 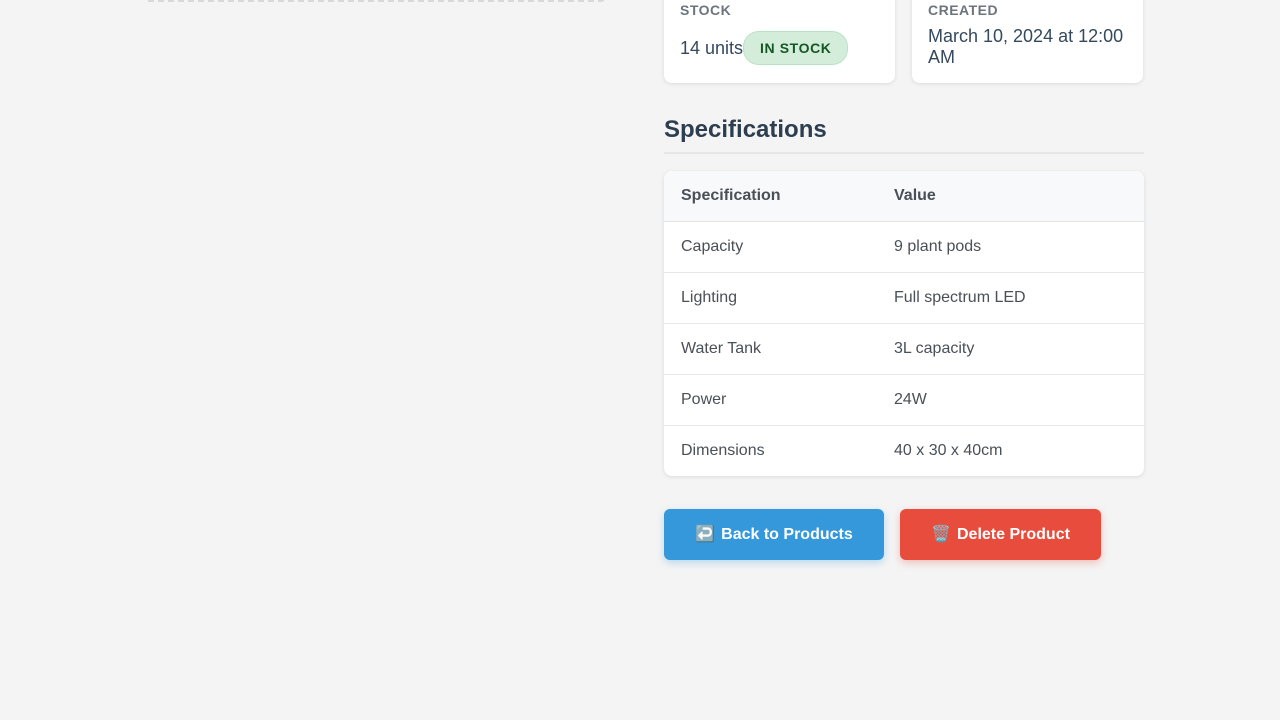 What do you see at coordinates (1010, 247) in the screenshot?
I see `spec-value: 9 plant pods` at bounding box center [1010, 247].